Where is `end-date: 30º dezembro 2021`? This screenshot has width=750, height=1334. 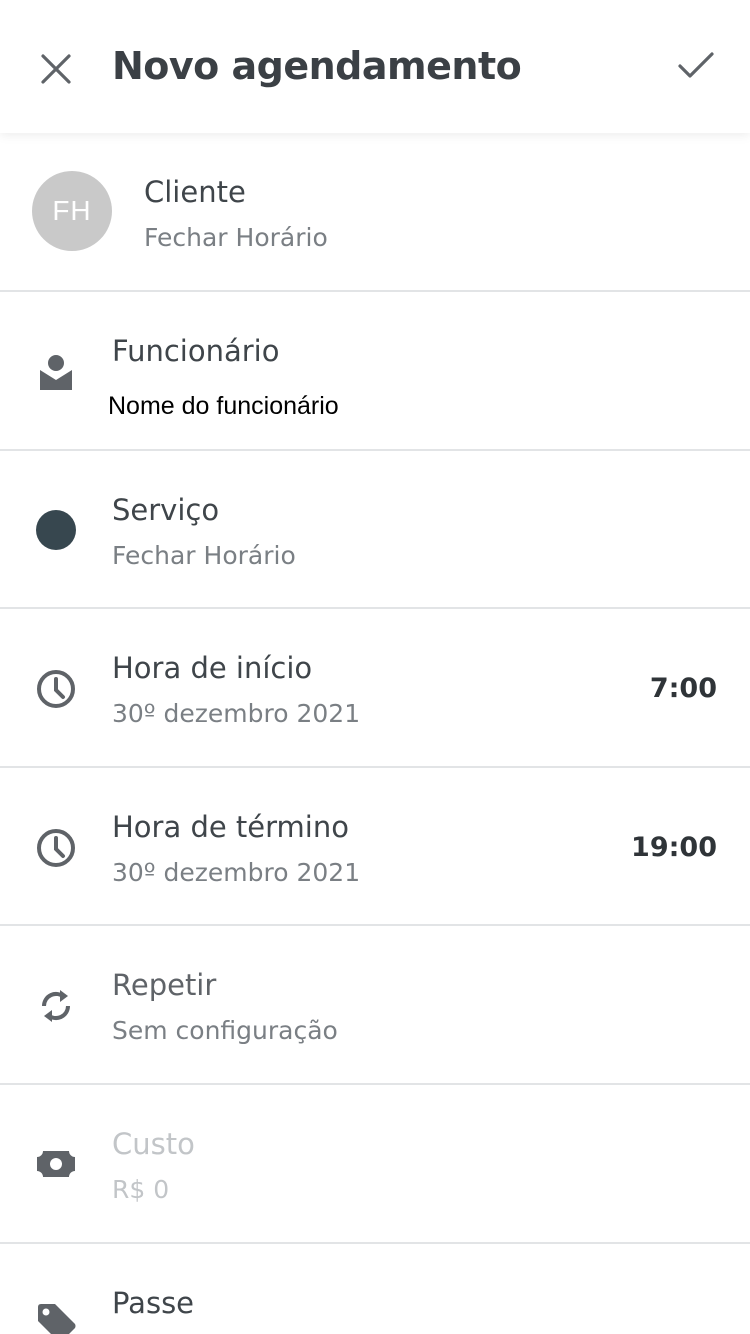 end-date: 30º dezembro 2021 is located at coordinates (236, 872).